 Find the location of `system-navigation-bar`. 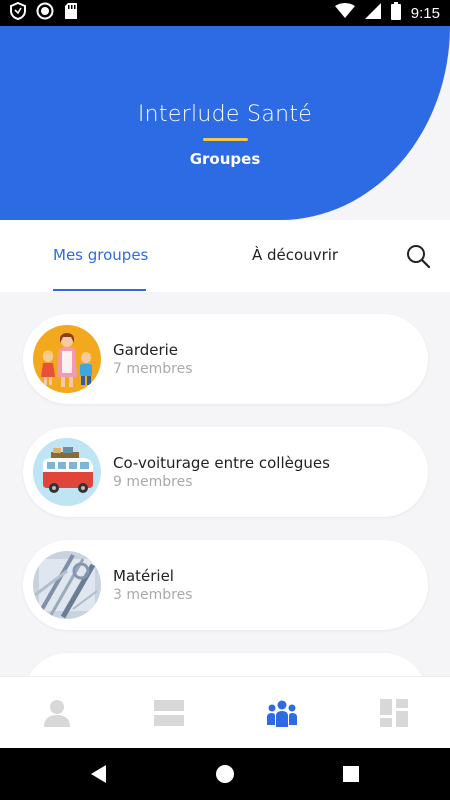

system-navigation-bar is located at coordinates (225, 774).